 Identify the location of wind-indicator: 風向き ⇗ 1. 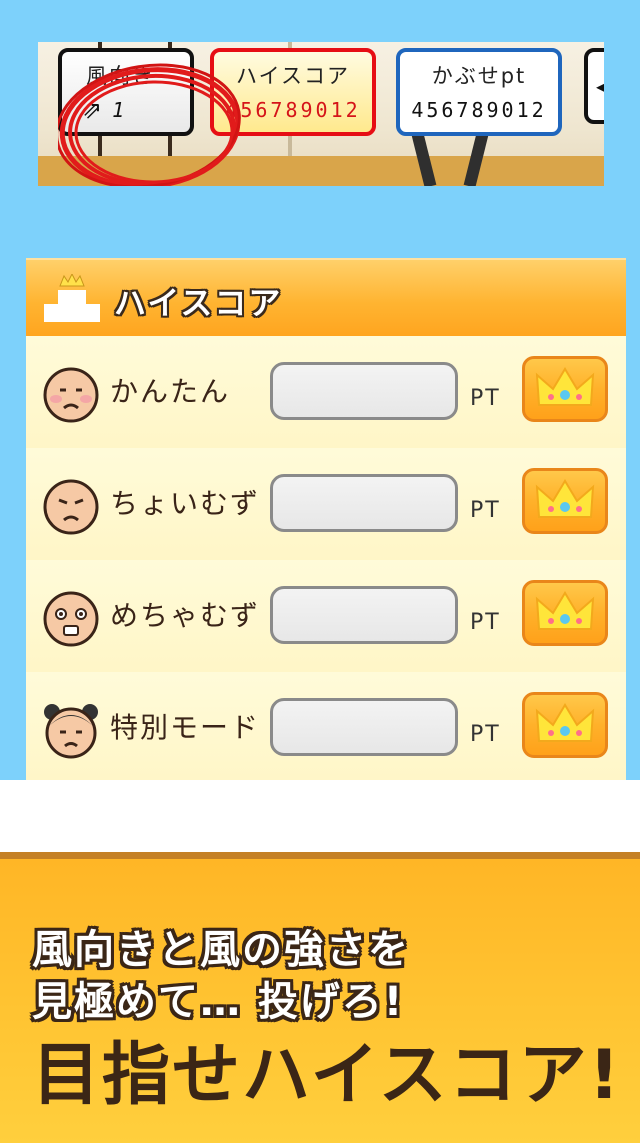
(126, 92).